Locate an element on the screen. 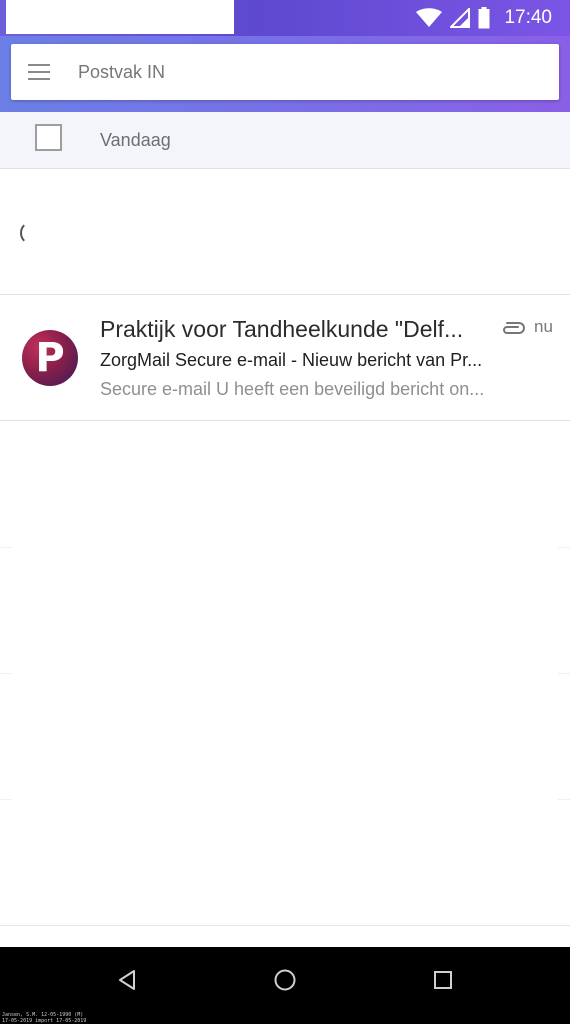 The height and width of the screenshot is (1024, 570). signal-icon is located at coordinates (460, 18).